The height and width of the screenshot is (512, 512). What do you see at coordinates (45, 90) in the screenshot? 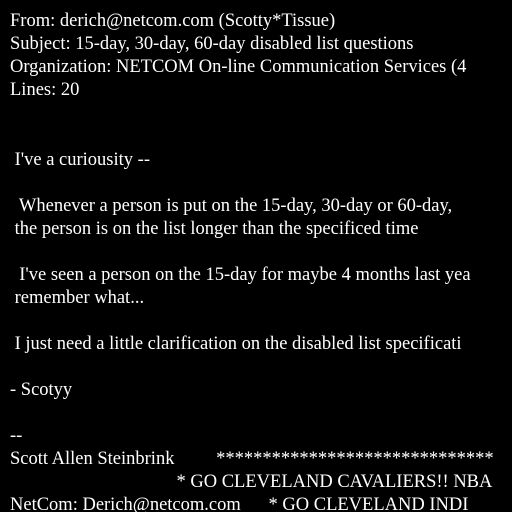
I see `lines-header: Lines: 20` at bounding box center [45, 90].